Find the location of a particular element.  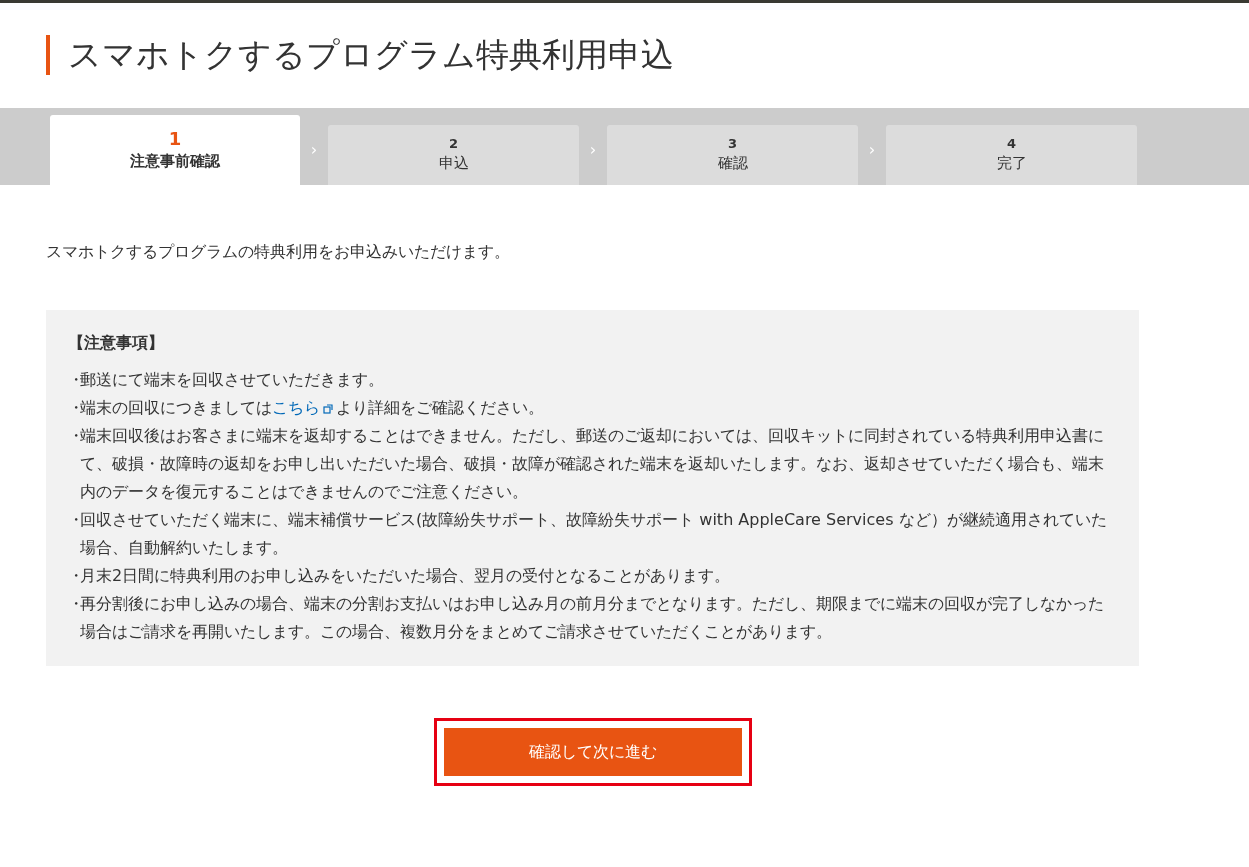

external-link-icon is located at coordinates (328, 408).